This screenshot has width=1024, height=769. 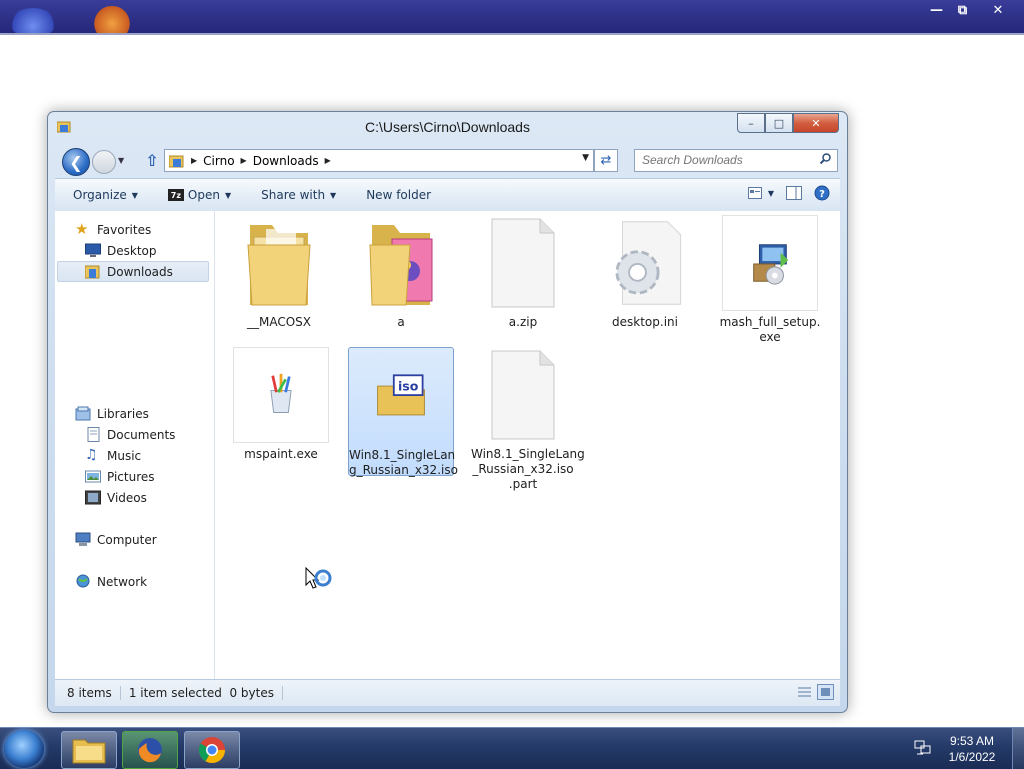 What do you see at coordinates (113, 455) in the screenshot?
I see `nav-music: ♫ Music` at bounding box center [113, 455].